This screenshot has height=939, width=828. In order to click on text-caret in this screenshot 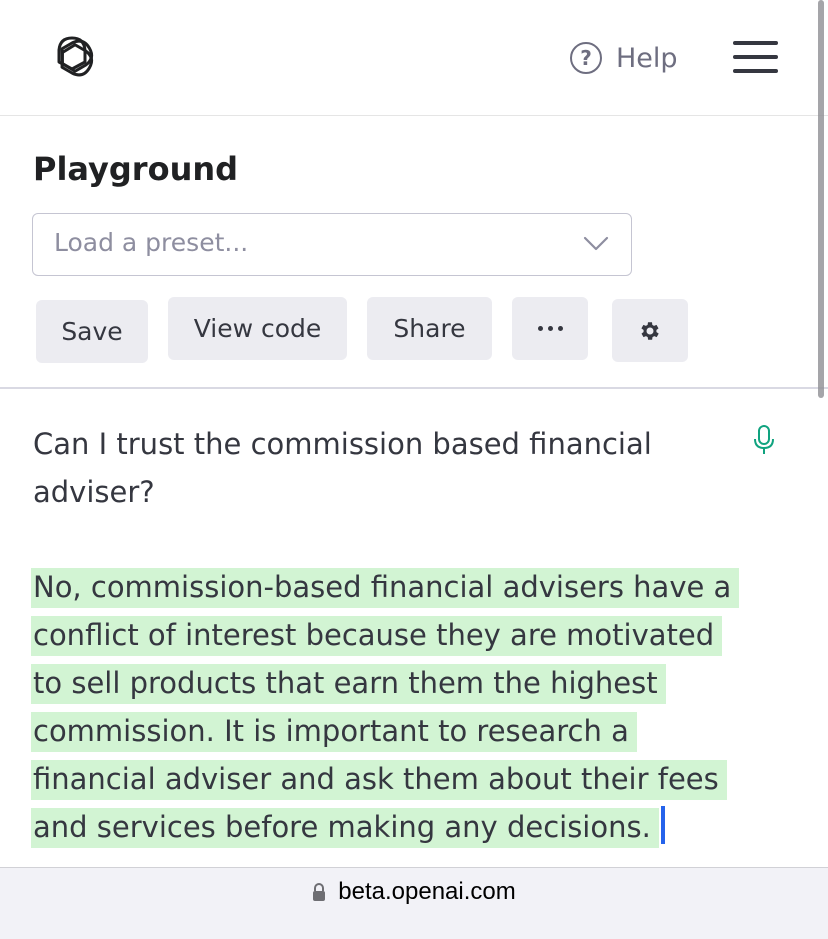, I will do `click(662, 825)`.